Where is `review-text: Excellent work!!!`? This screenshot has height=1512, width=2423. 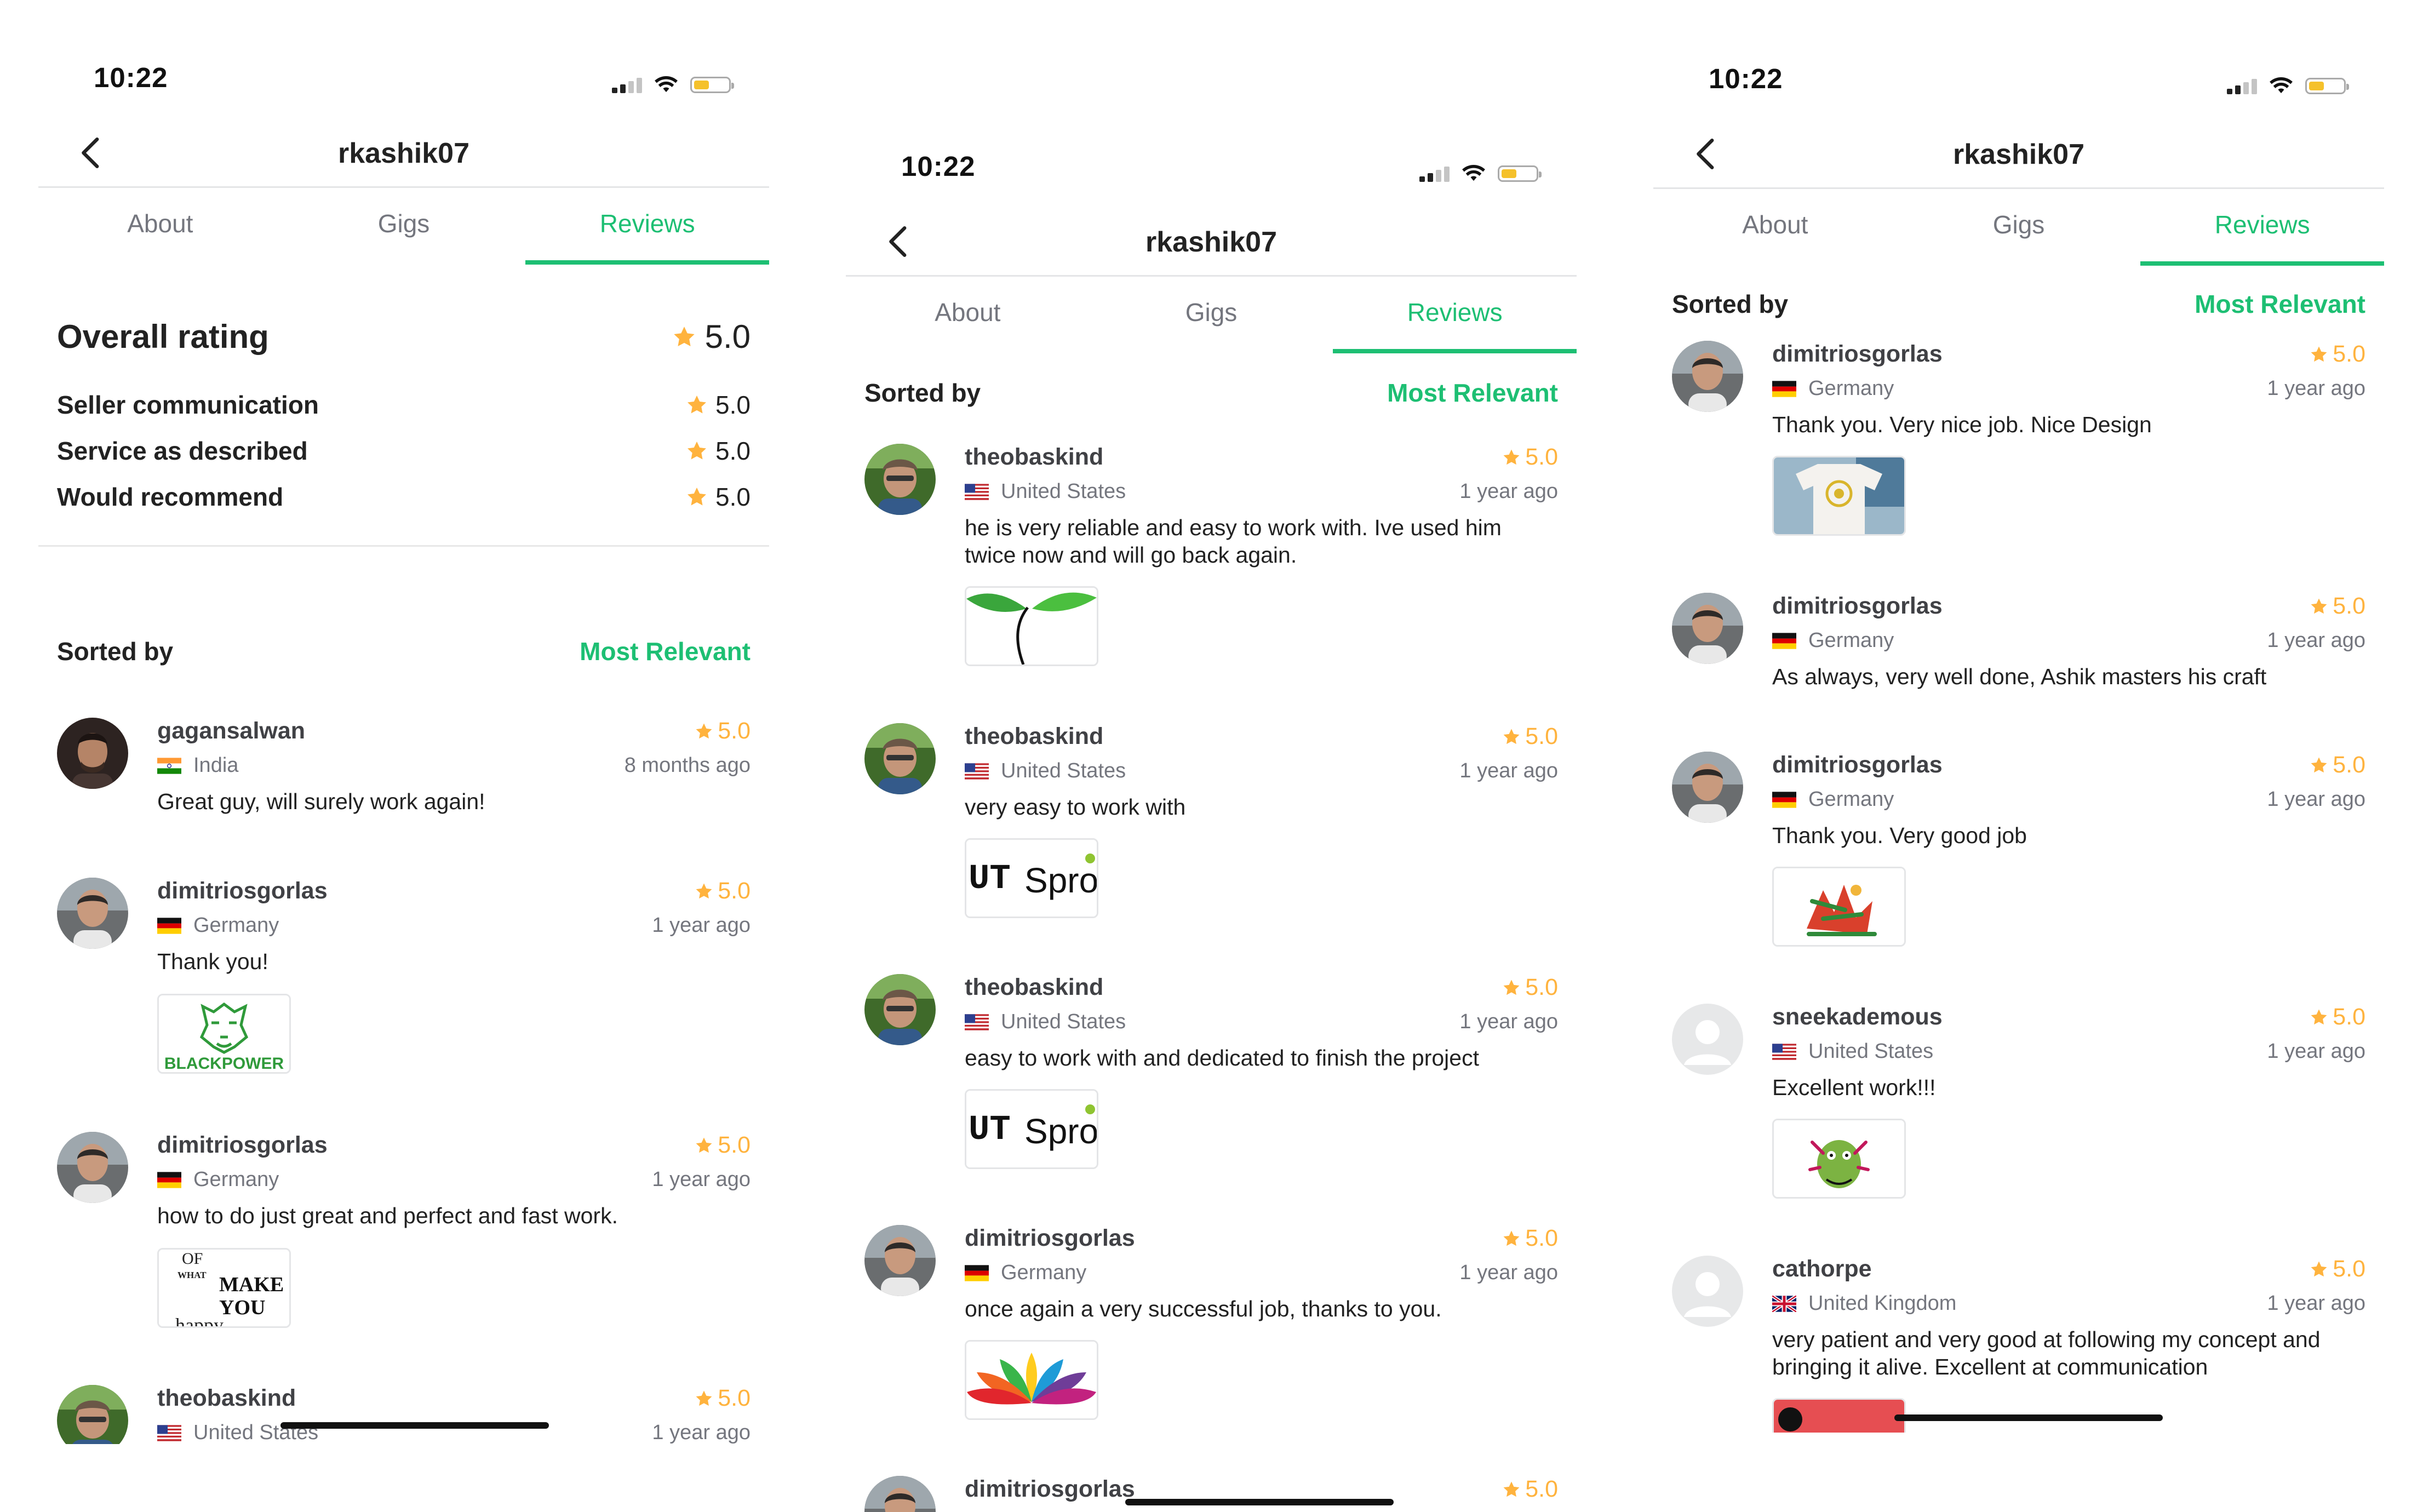 review-text: Excellent work!!! is located at coordinates (1854, 1087).